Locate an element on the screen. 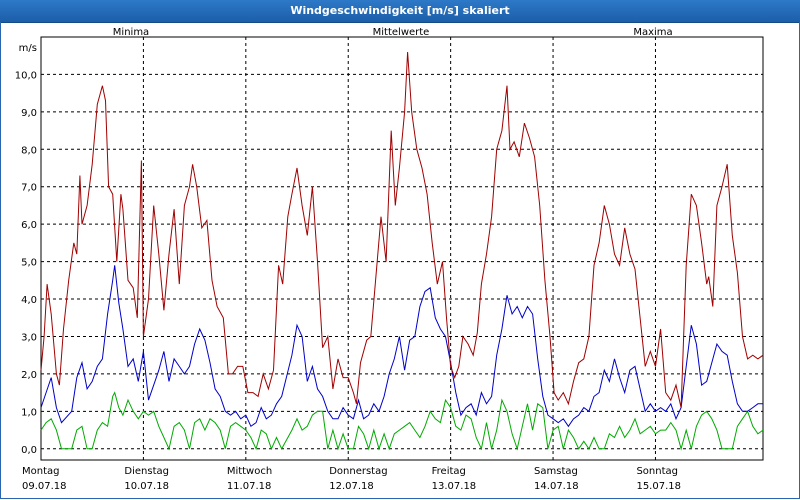  x-day-label: Freitag is located at coordinates (449, 471).